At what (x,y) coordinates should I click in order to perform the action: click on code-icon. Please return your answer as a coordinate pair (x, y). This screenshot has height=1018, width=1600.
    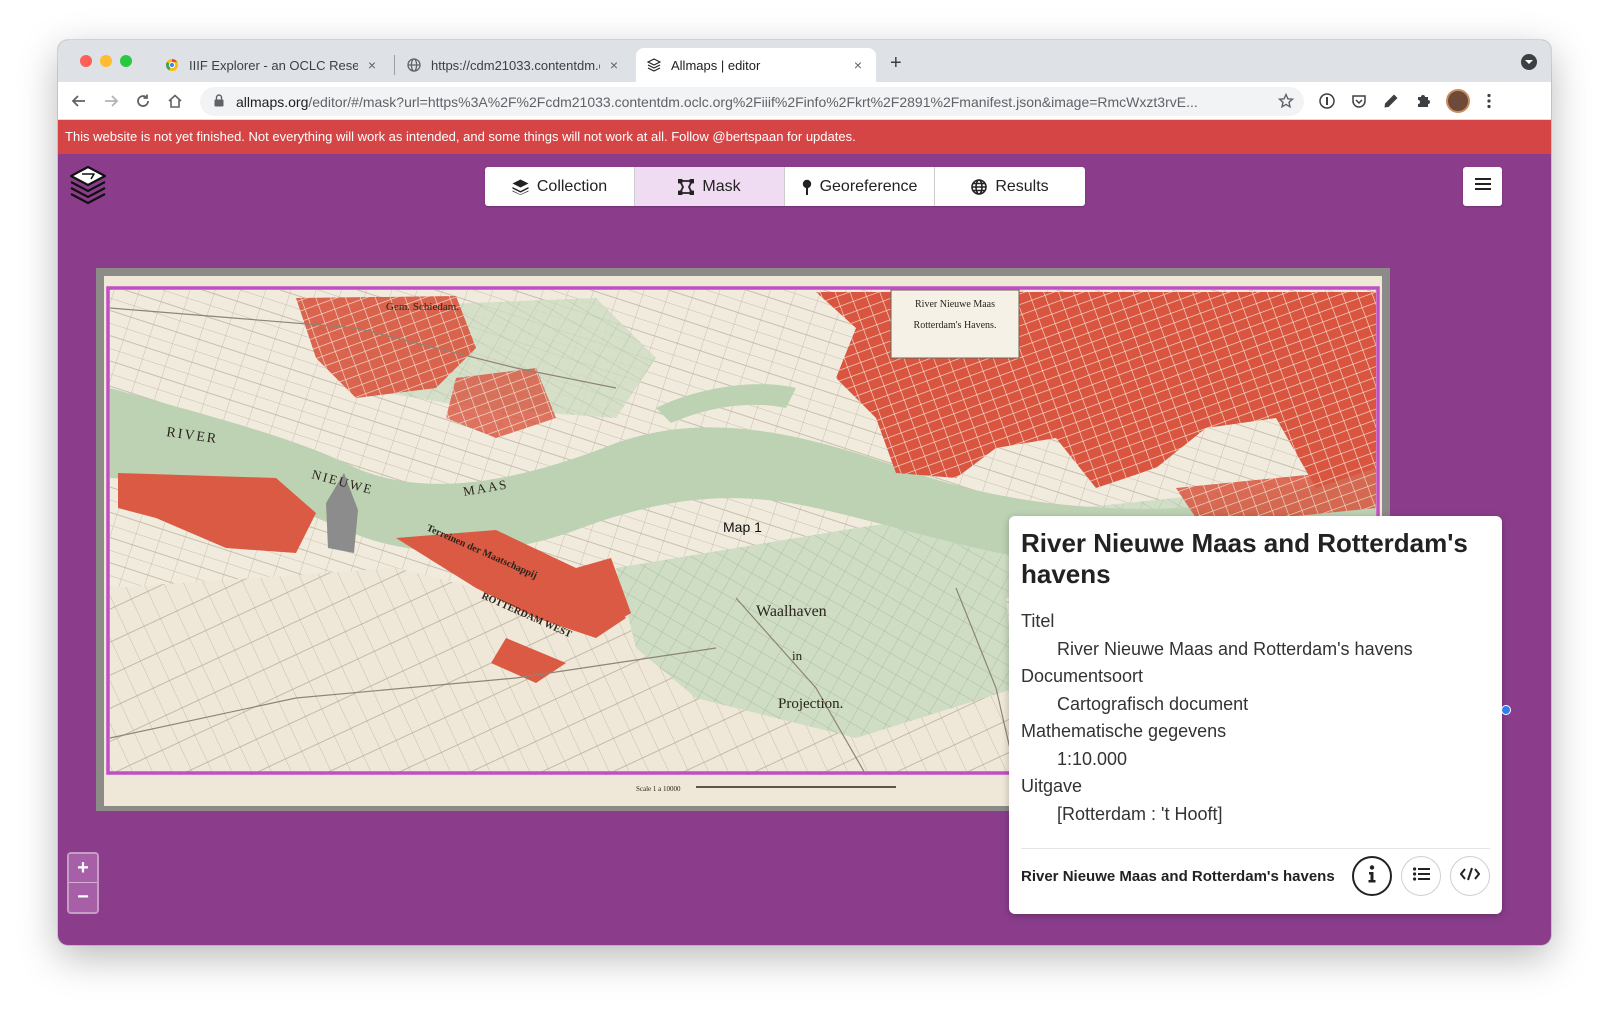
    Looking at the image, I should click on (1470, 876).